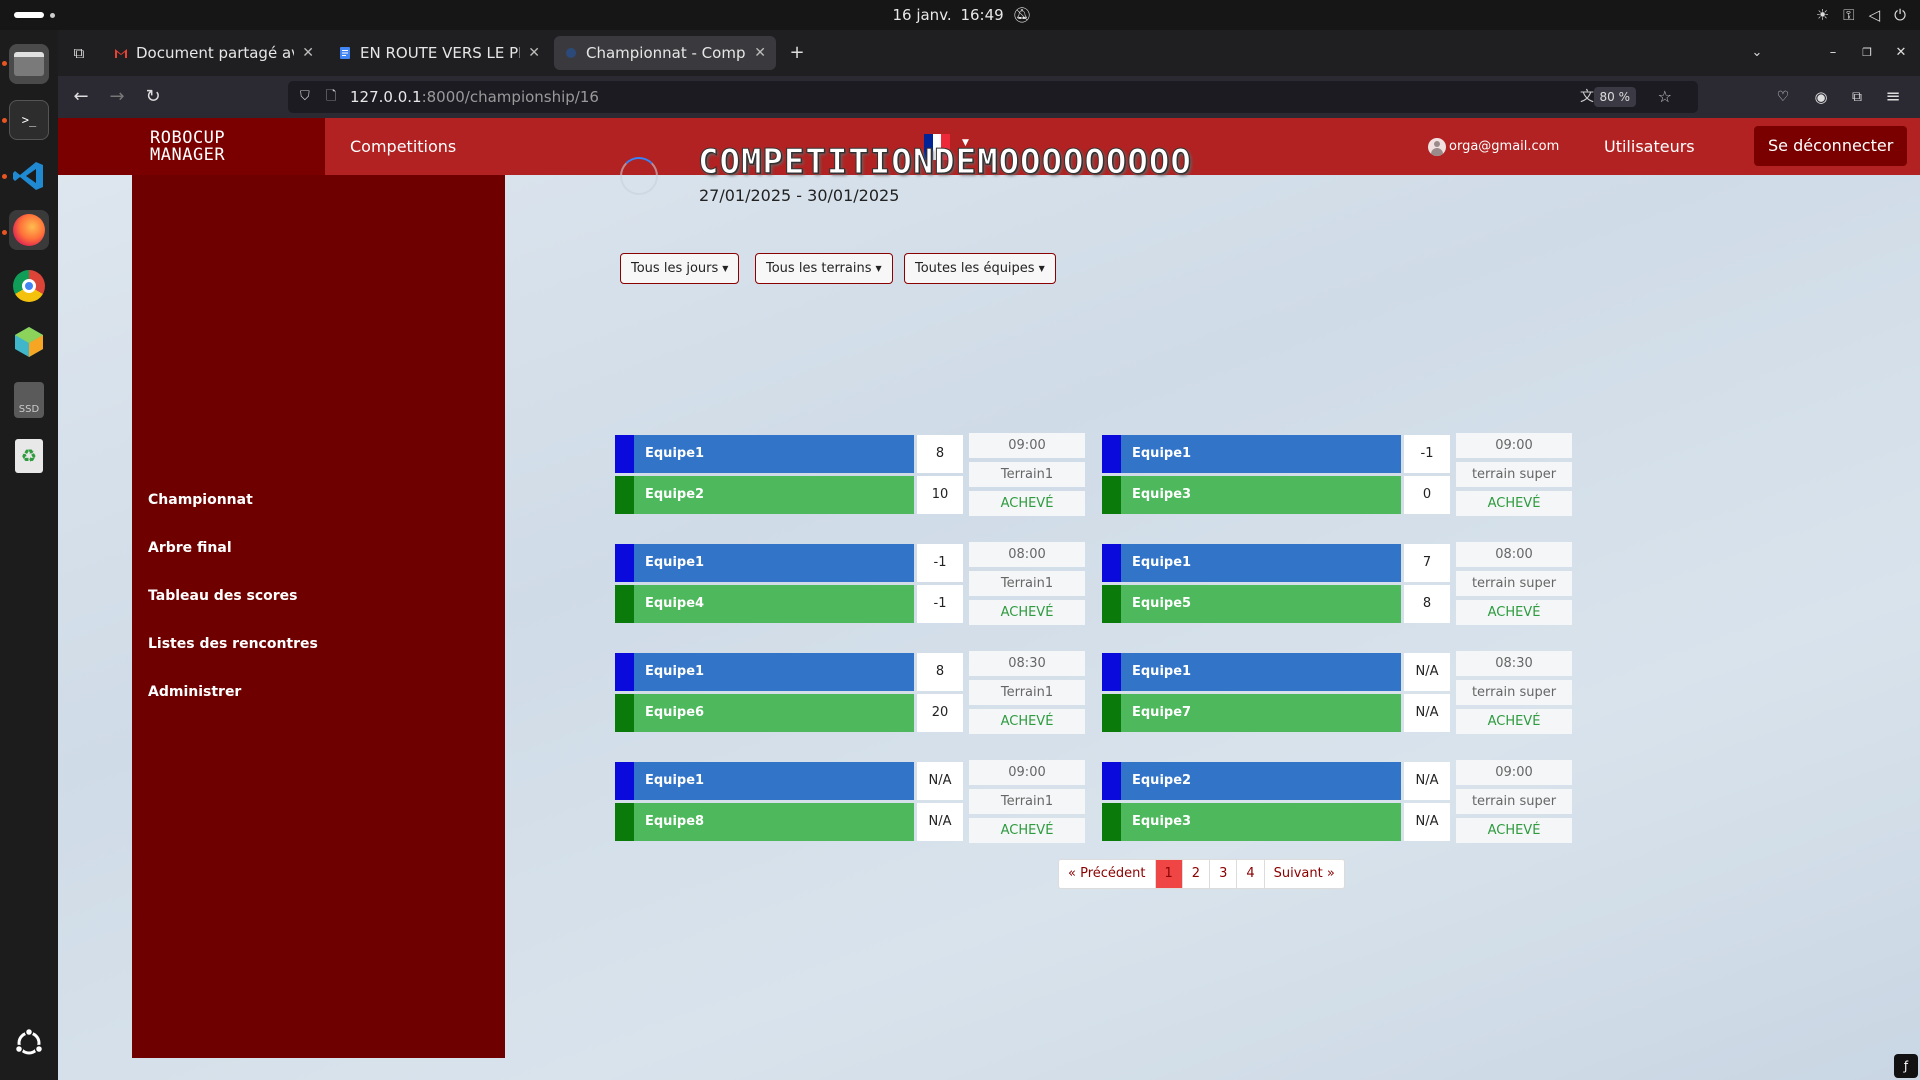  I want to click on sidebar-item-listes-des-rencontres: Listes des rencontres, so click(233, 644).